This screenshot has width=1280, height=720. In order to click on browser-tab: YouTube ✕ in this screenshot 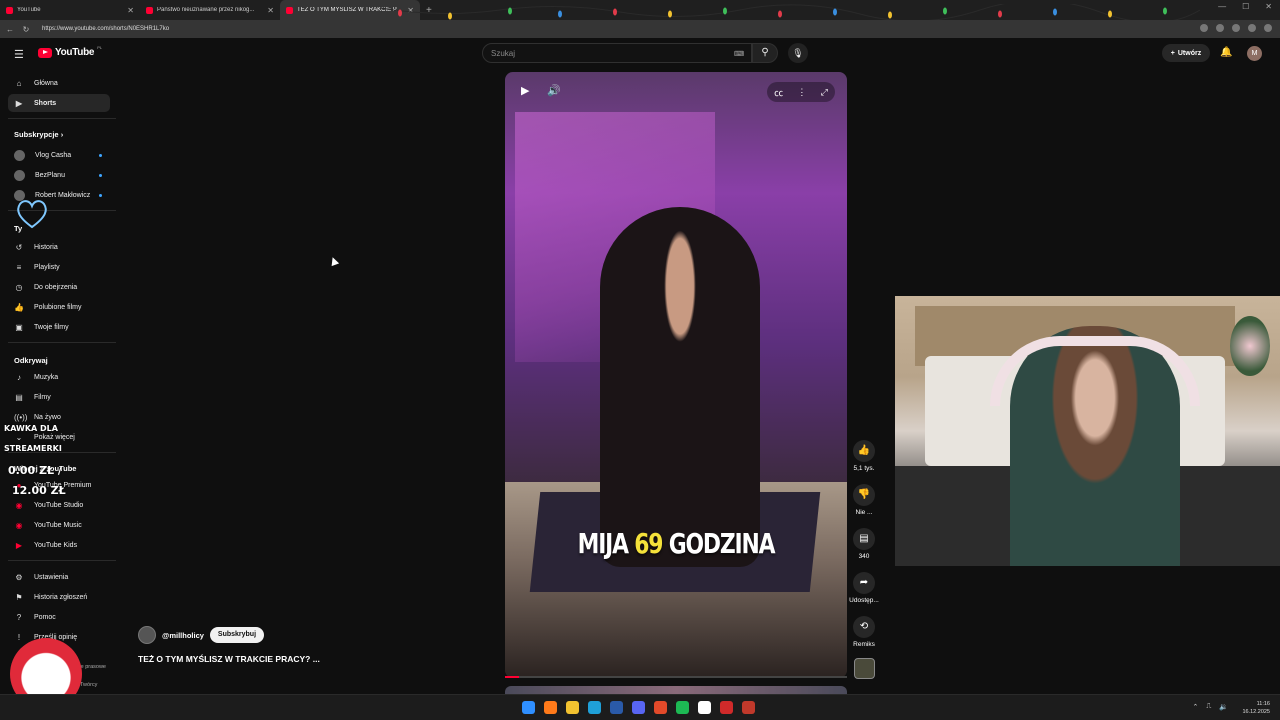, I will do `click(70, 10)`.